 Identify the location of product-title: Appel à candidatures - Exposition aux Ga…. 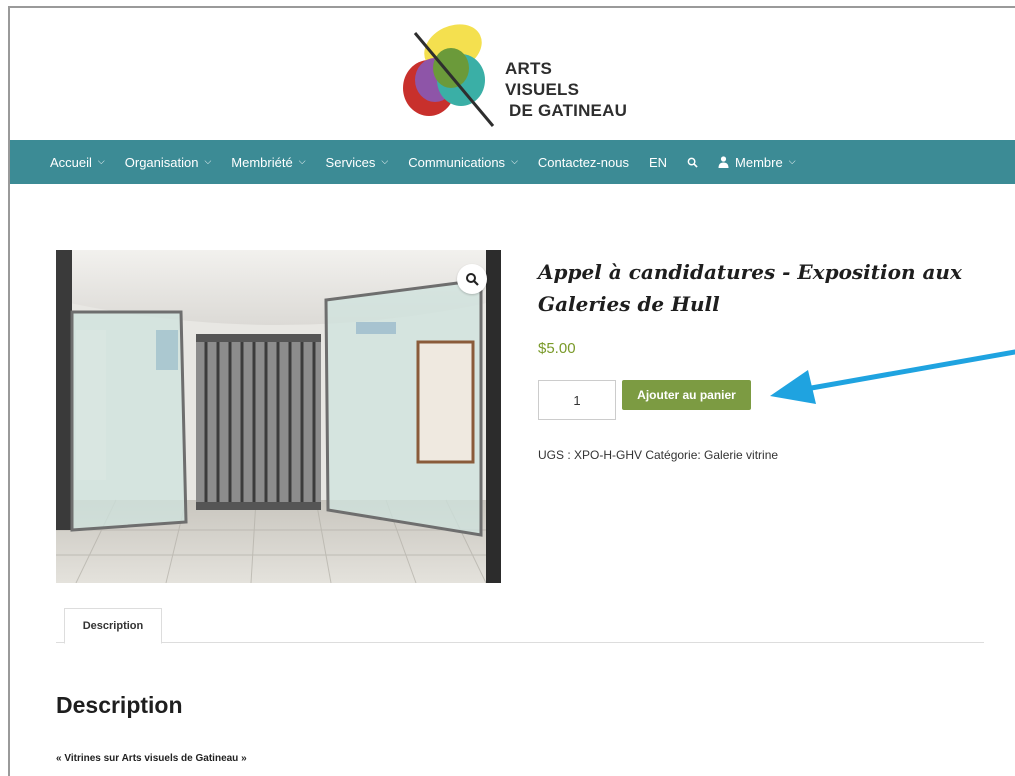
(750, 288).